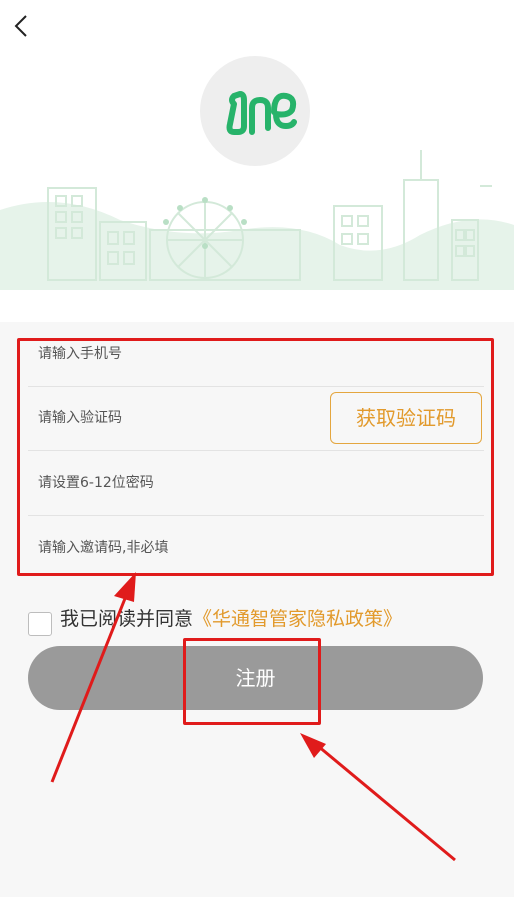  I want to click on privacy-policy-link: 《华通智管家隐私政策》, so click(297, 619).